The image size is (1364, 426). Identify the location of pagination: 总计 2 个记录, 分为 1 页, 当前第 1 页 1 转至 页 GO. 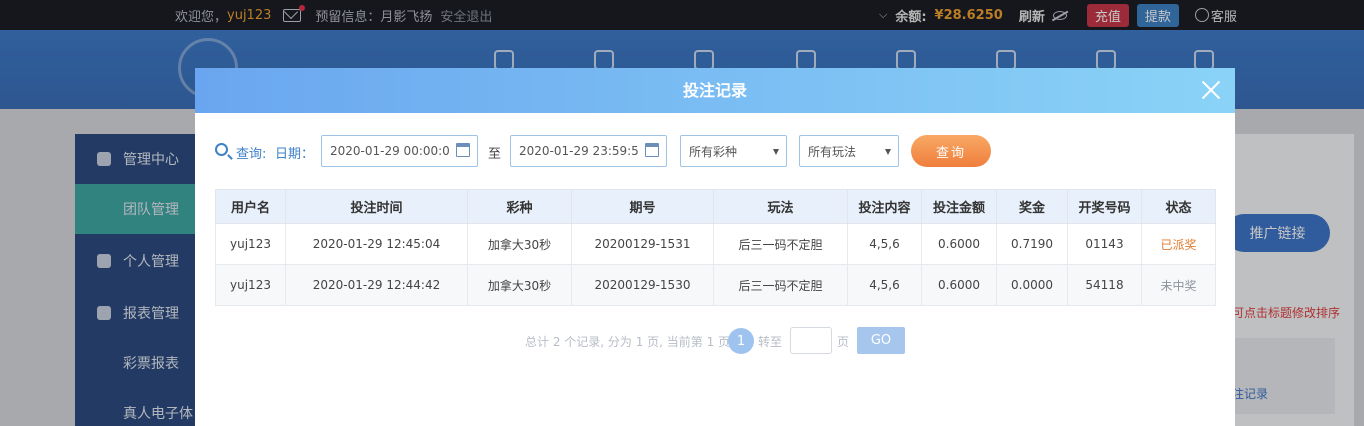
(715, 341).